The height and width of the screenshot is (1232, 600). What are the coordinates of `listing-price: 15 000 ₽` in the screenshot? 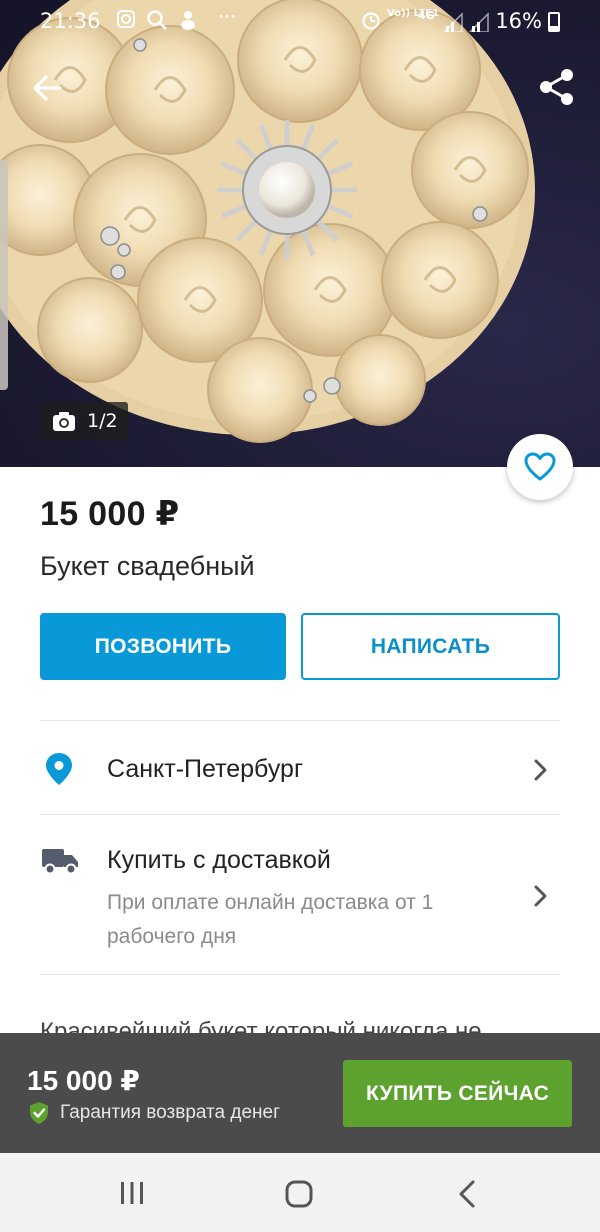 It's located at (110, 514).